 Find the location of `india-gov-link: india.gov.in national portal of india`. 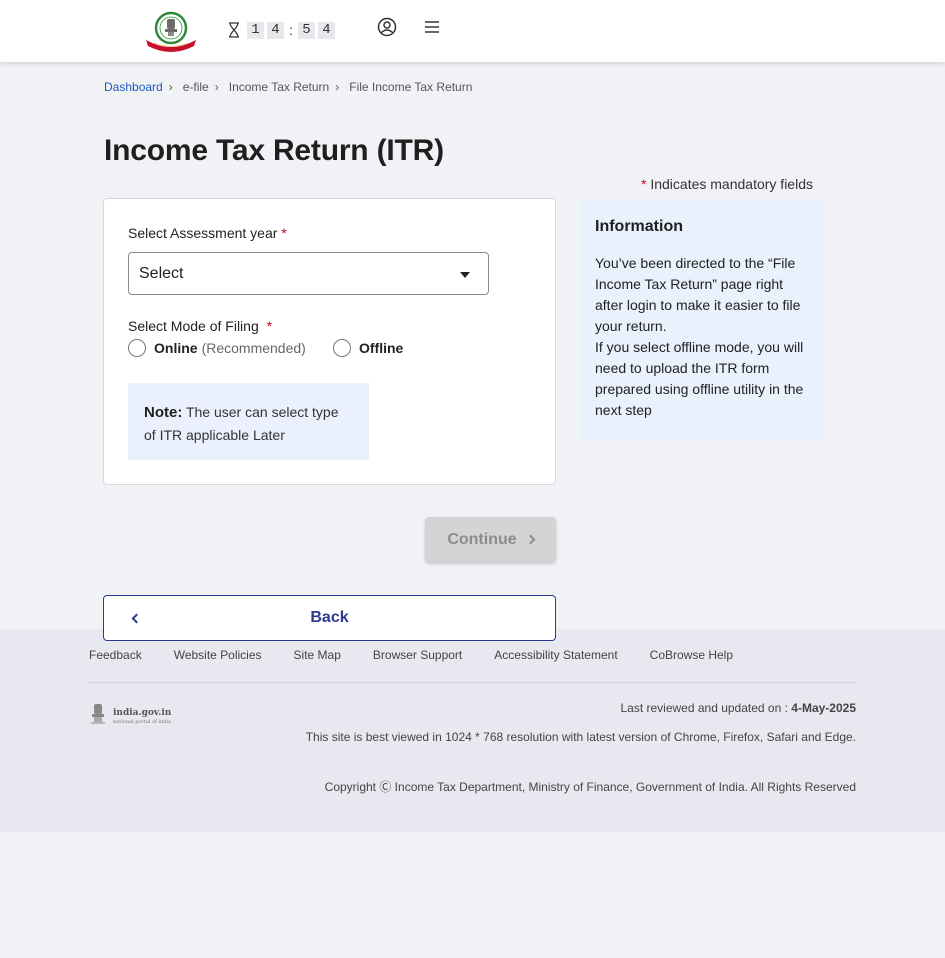

india-gov-link: india.gov.in national portal of india is located at coordinates (142, 717).